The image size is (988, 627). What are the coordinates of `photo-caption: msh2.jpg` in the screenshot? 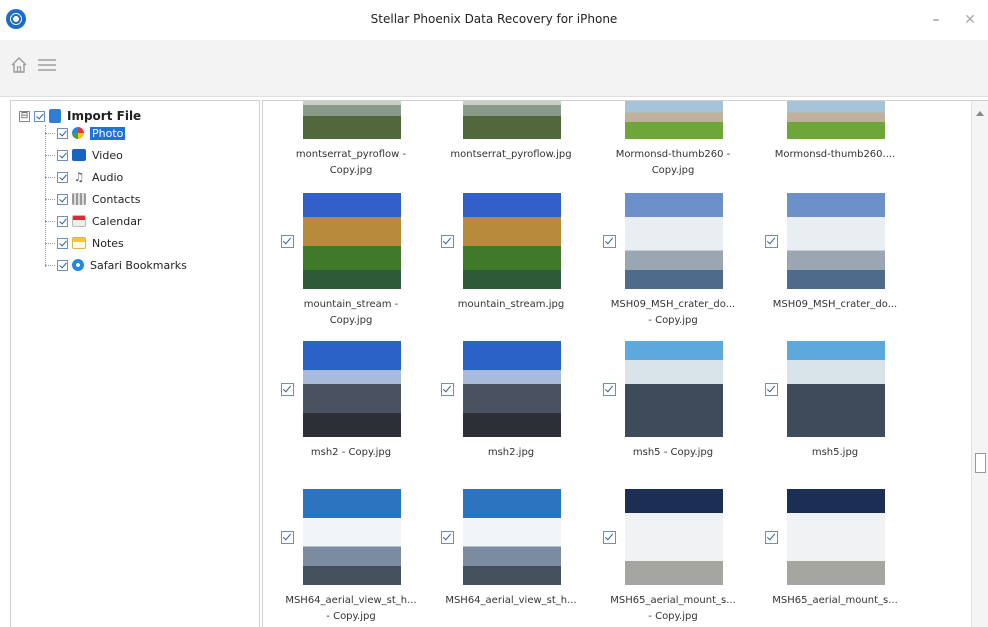 It's located at (511, 452).